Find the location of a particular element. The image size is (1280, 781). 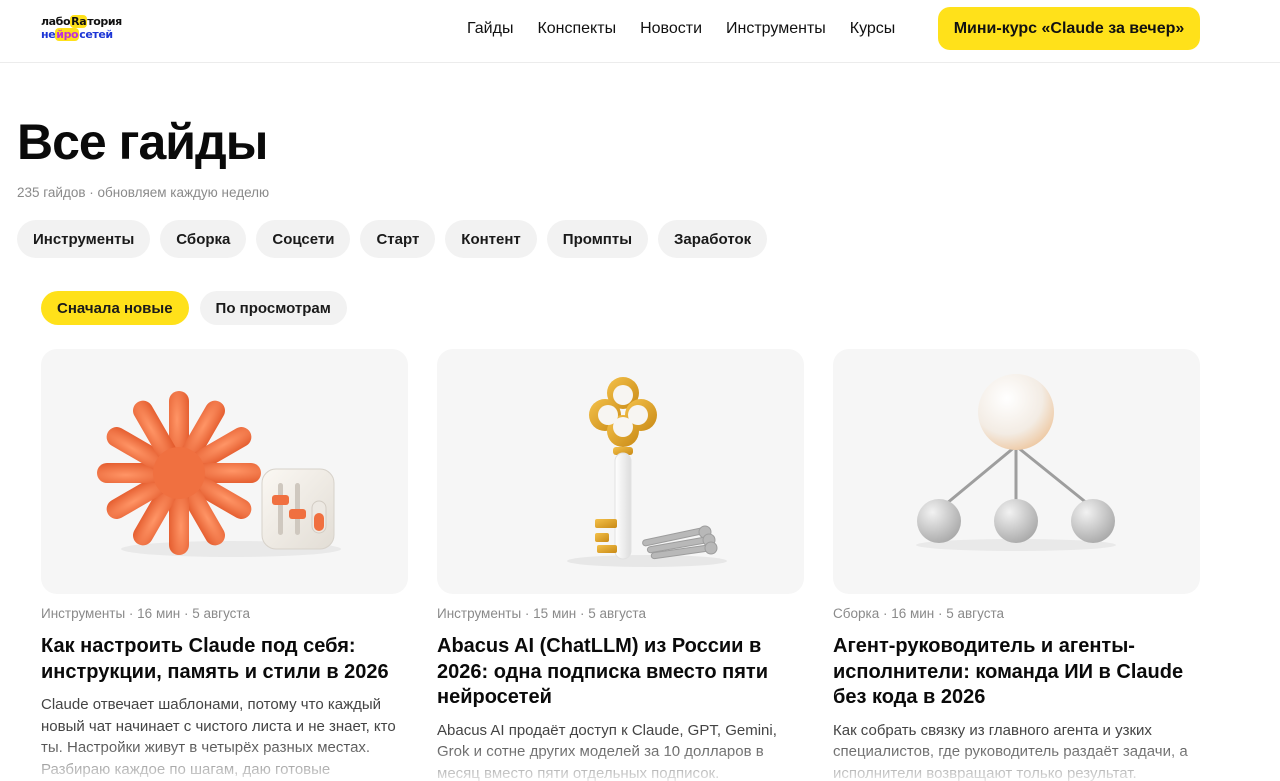

logo-text-c: тория is located at coordinates (104, 21).